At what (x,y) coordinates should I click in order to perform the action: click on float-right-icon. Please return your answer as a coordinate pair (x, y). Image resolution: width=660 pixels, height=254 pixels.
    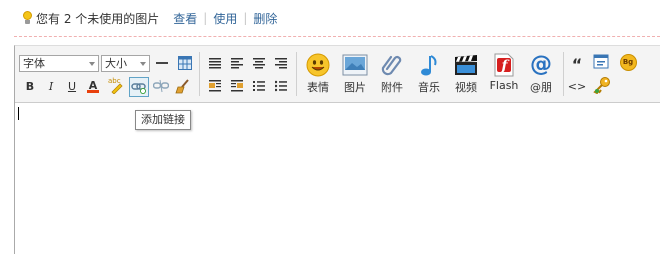
    Looking at the image, I should click on (237, 86).